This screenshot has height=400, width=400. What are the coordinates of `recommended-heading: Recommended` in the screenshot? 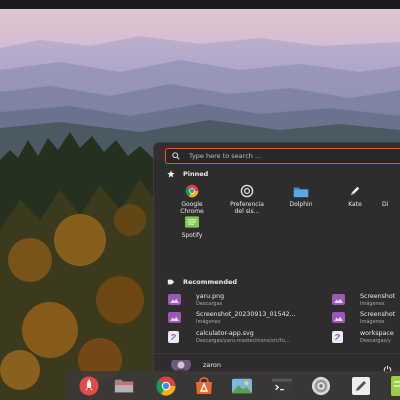 It's located at (202, 282).